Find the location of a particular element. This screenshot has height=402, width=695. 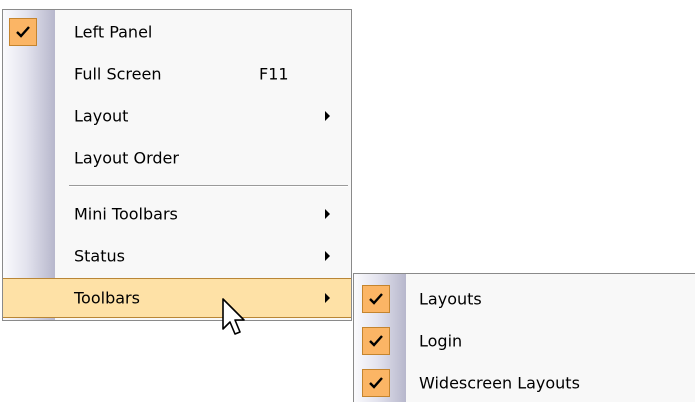

menu-item-label: Layout Order is located at coordinates (126, 157).